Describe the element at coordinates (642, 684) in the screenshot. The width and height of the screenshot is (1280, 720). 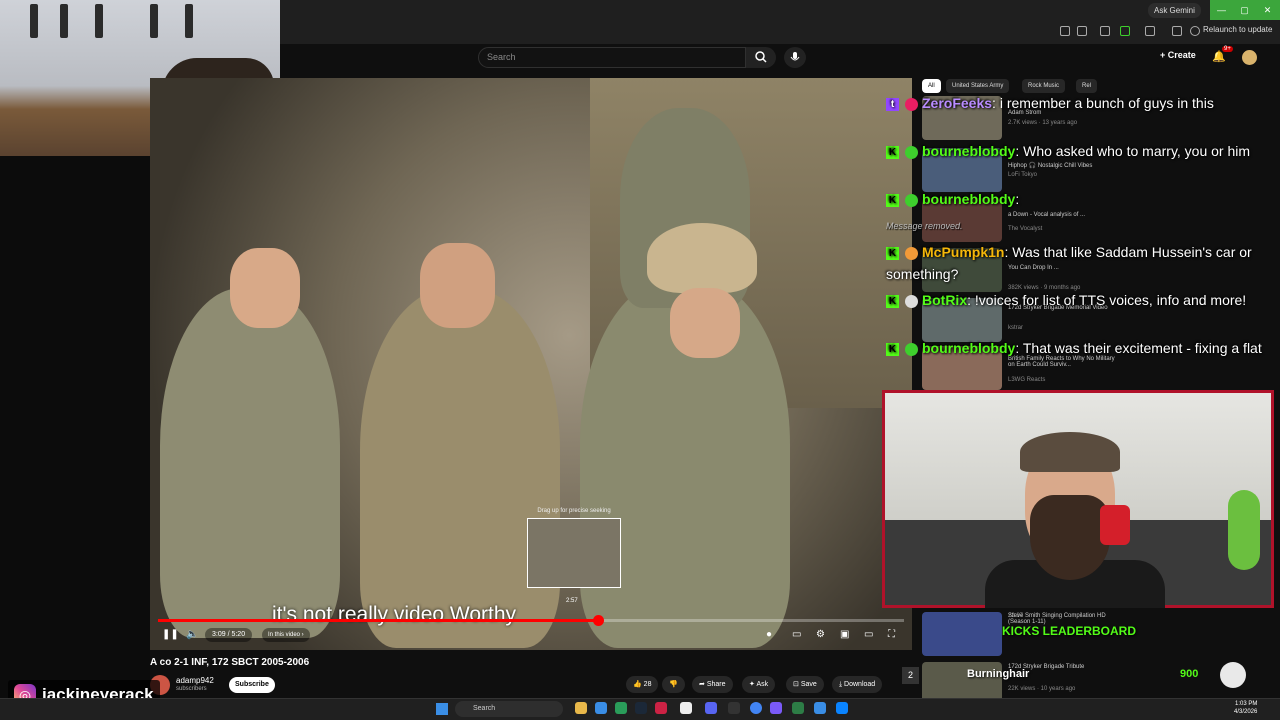
I see `like-button: 👍 28` at that location.